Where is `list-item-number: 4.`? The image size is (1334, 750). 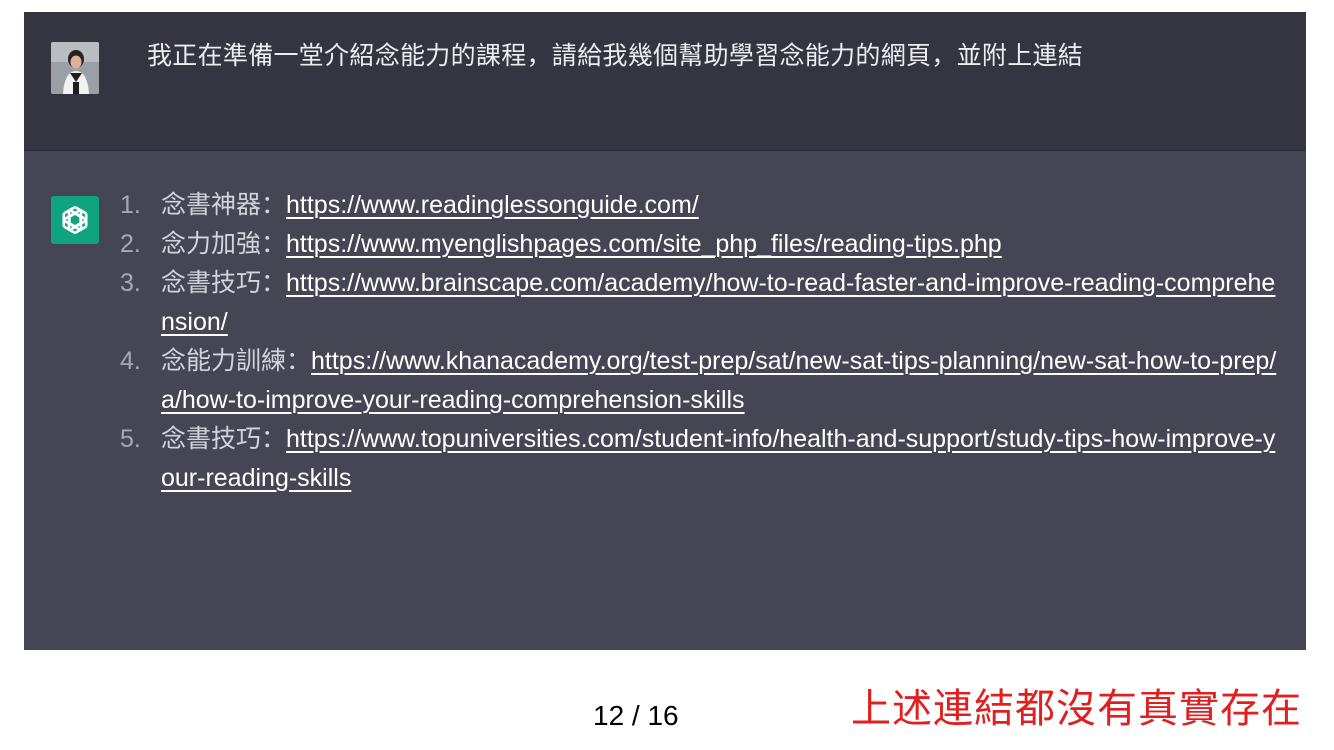 list-item-number: 4. is located at coordinates (130, 361).